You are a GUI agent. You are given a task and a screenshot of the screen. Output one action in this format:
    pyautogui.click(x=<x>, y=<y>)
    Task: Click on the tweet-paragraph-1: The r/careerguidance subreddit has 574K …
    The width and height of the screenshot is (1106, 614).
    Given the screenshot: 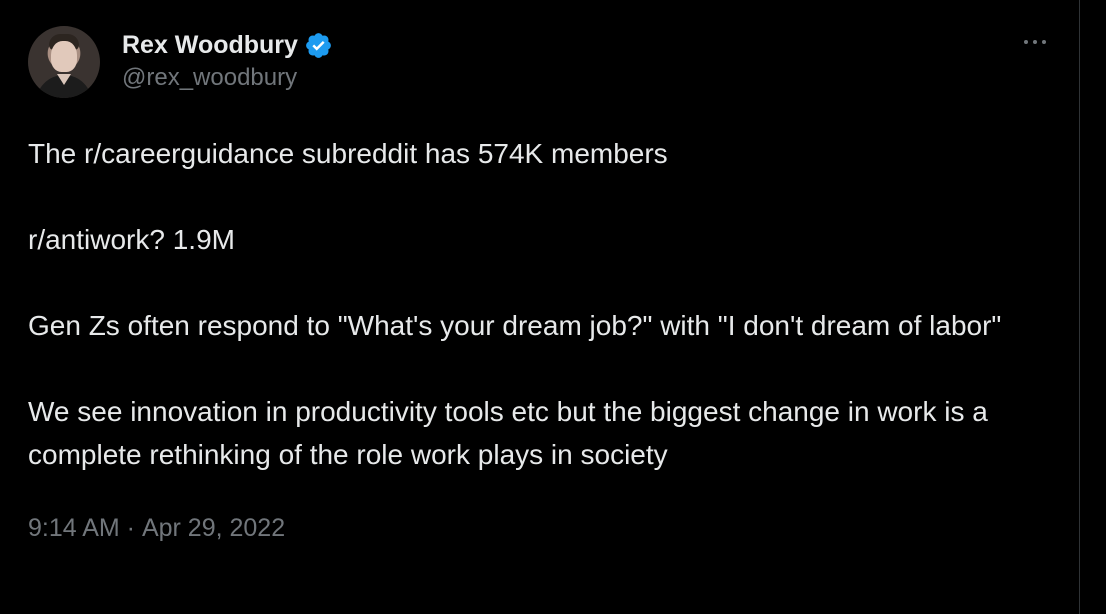 What is the action you would take?
    pyautogui.click(x=348, y=153)
    